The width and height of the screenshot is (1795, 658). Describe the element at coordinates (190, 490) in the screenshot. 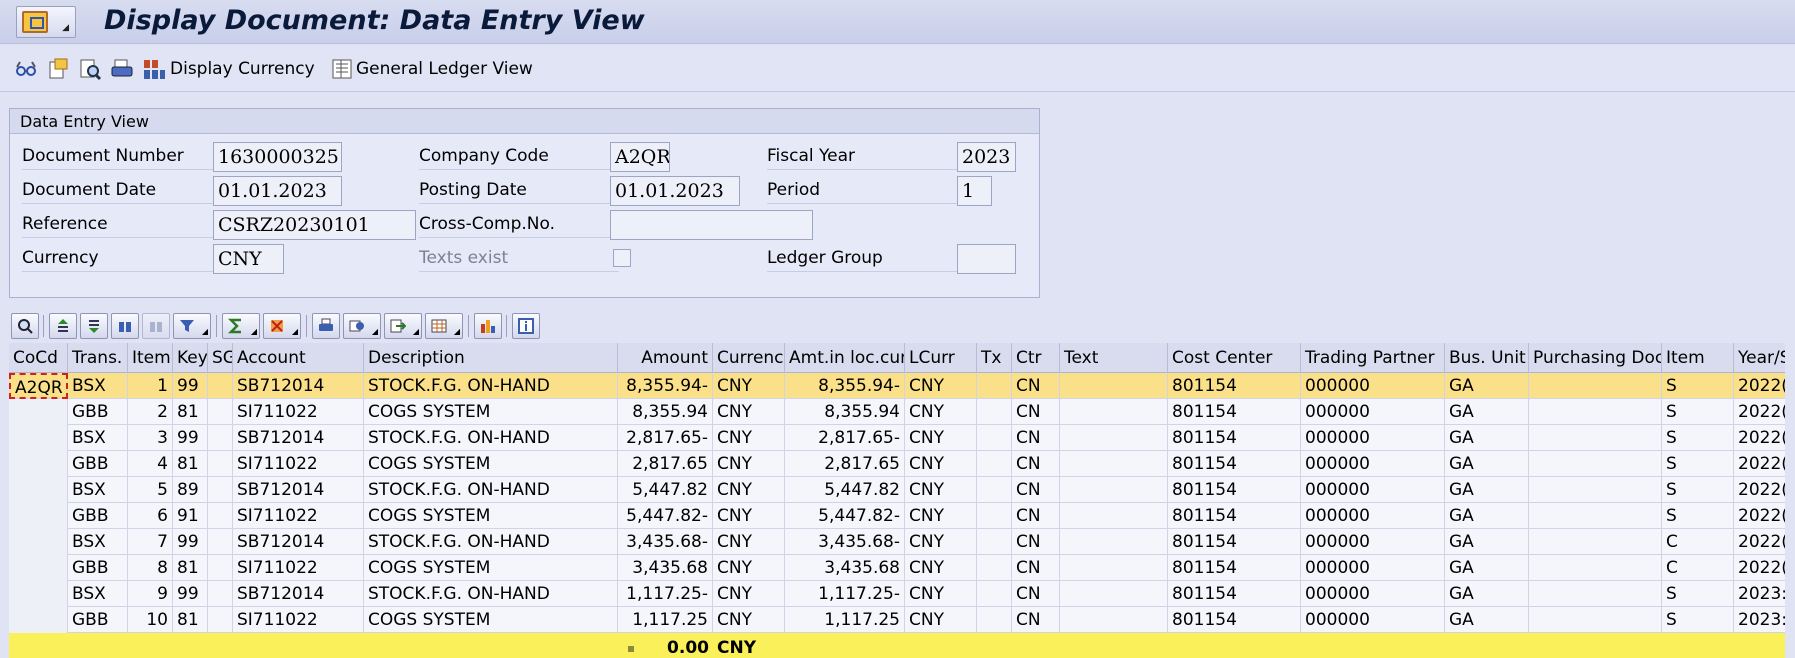

I see `cell-key: 89` at that location.